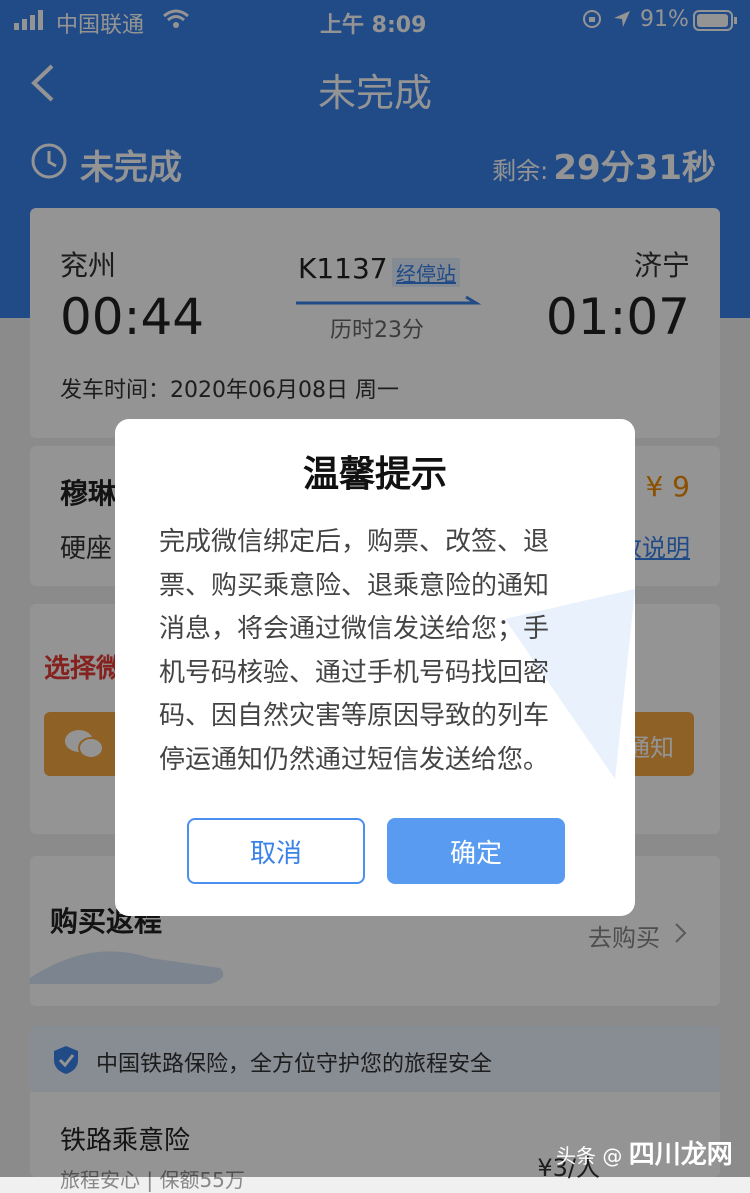 Image resolution: width=750 pixels, height=1193 pixels. What do you see at coordinates (354, 672) in the screenshot?
I see `dialog-line: 机号码核验、通过手机号码找回密` at bounding box center [354, 672].